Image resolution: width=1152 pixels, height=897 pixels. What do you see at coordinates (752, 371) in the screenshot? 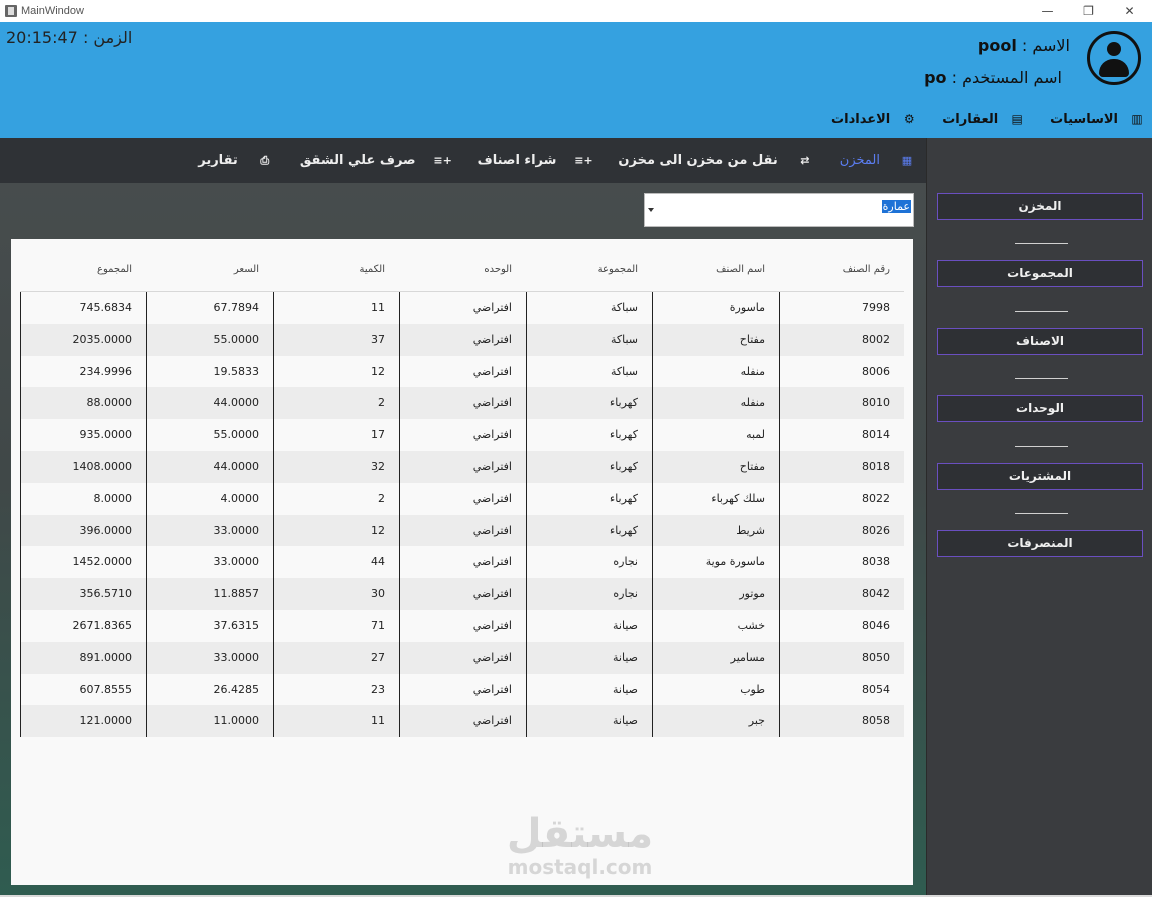
I see `cell-item-name: منفله` at bounding box center [752, 371].